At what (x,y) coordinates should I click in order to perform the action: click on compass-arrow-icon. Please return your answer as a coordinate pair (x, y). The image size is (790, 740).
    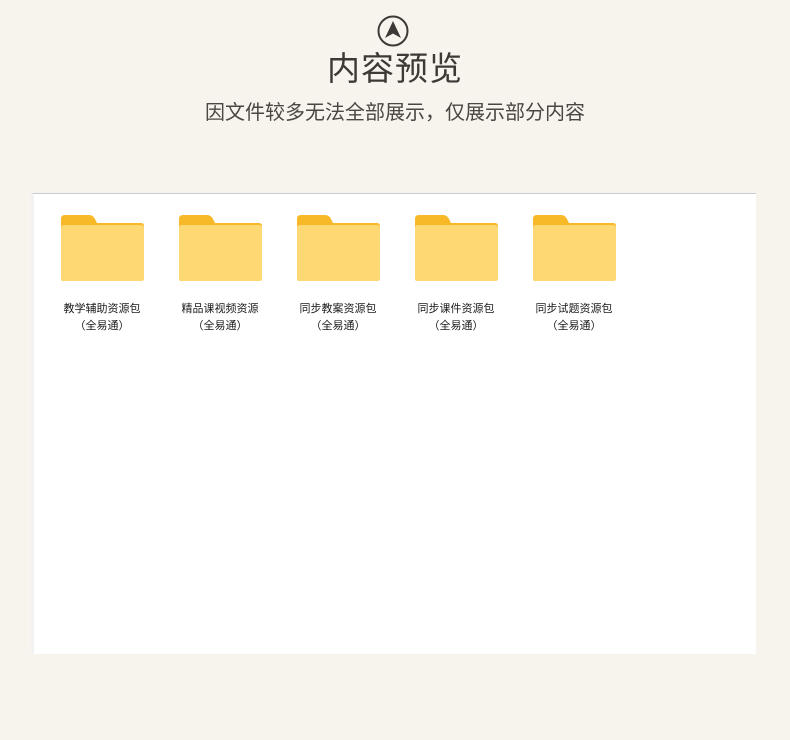
    Looking at the image, I should click on (393, 31).